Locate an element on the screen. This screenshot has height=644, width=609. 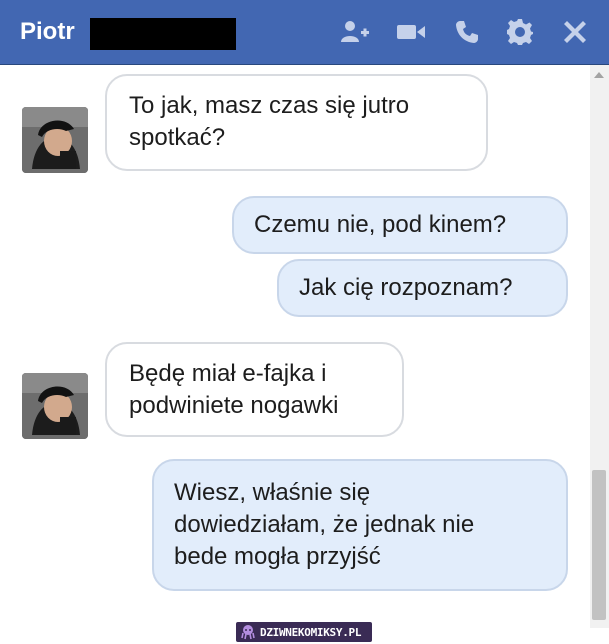
chat-header: Piotr is located at coordinates (304, 32).